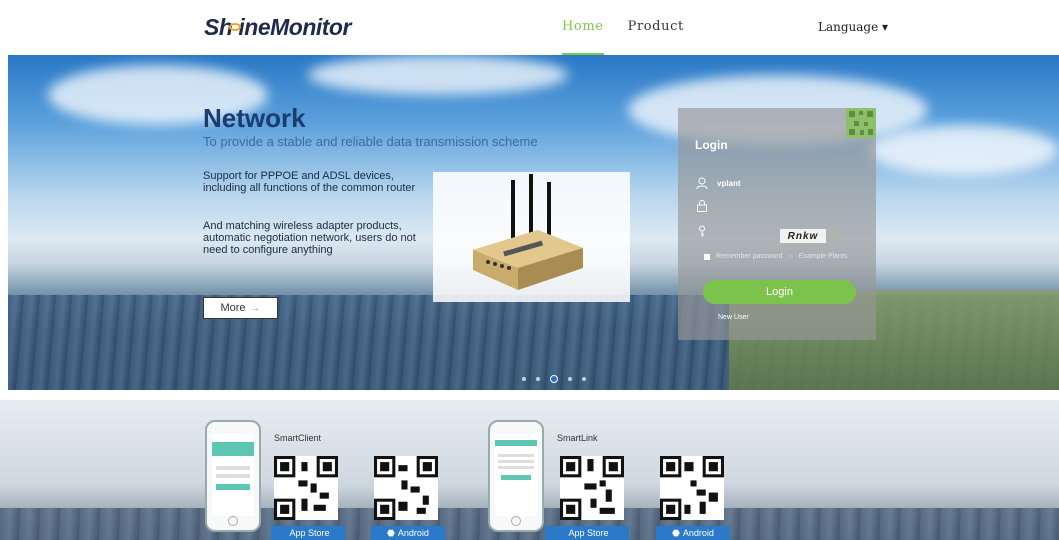 The height and width of the screenshot is (540, 1059). Describe the element at coordinates (255, 308) in the screenshot. I see `arrow-right-icon: →` at that location.